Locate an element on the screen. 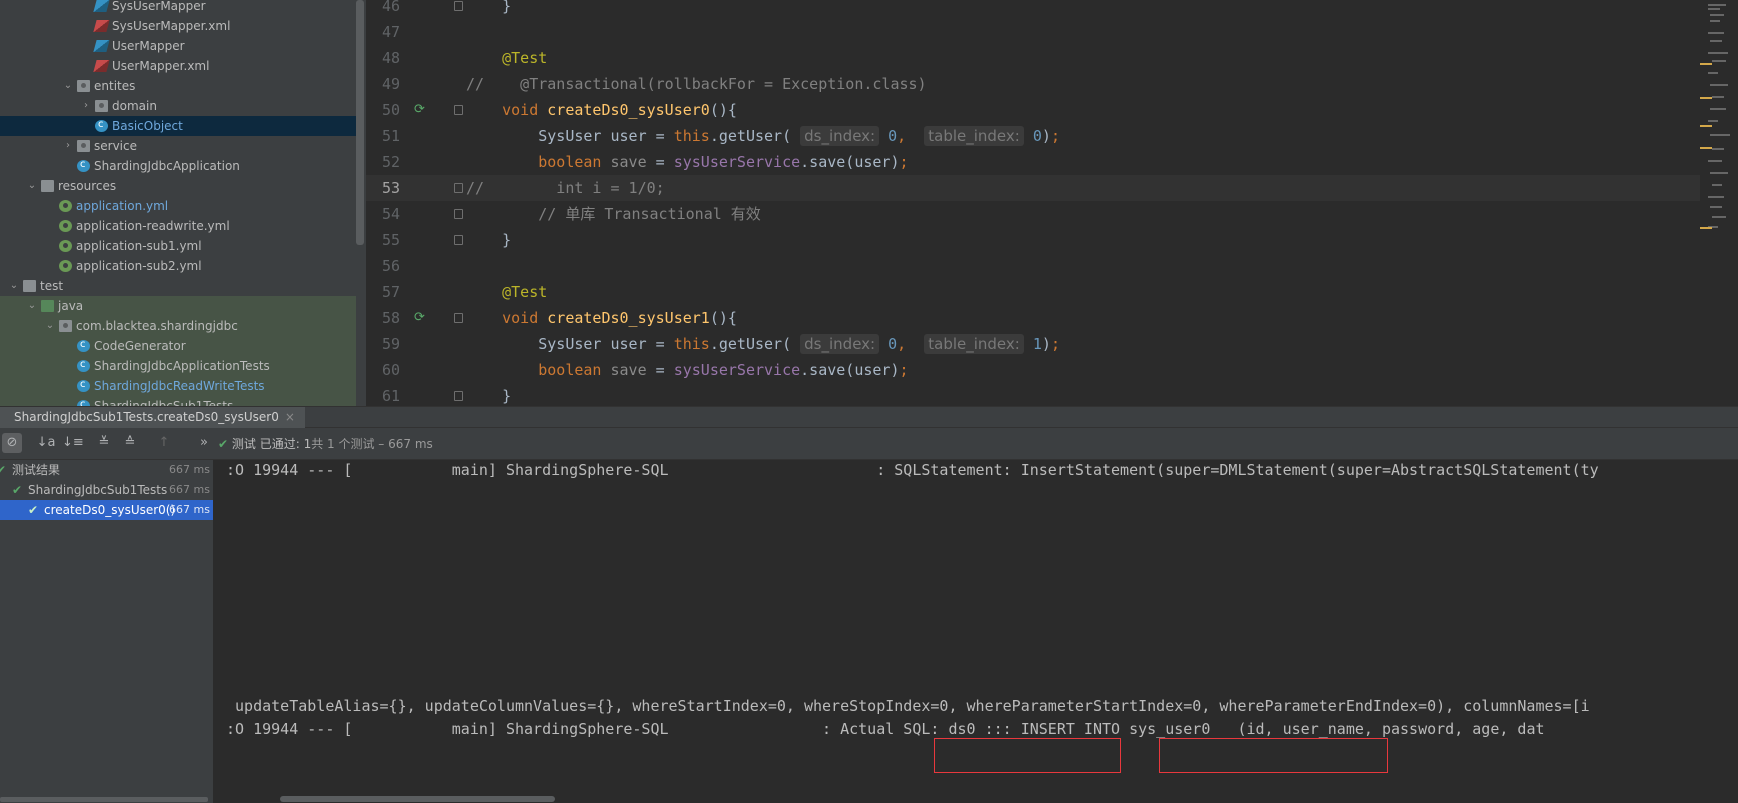  code-line: 53 // int i = 1/0; is located at coordinates (1052, 188).